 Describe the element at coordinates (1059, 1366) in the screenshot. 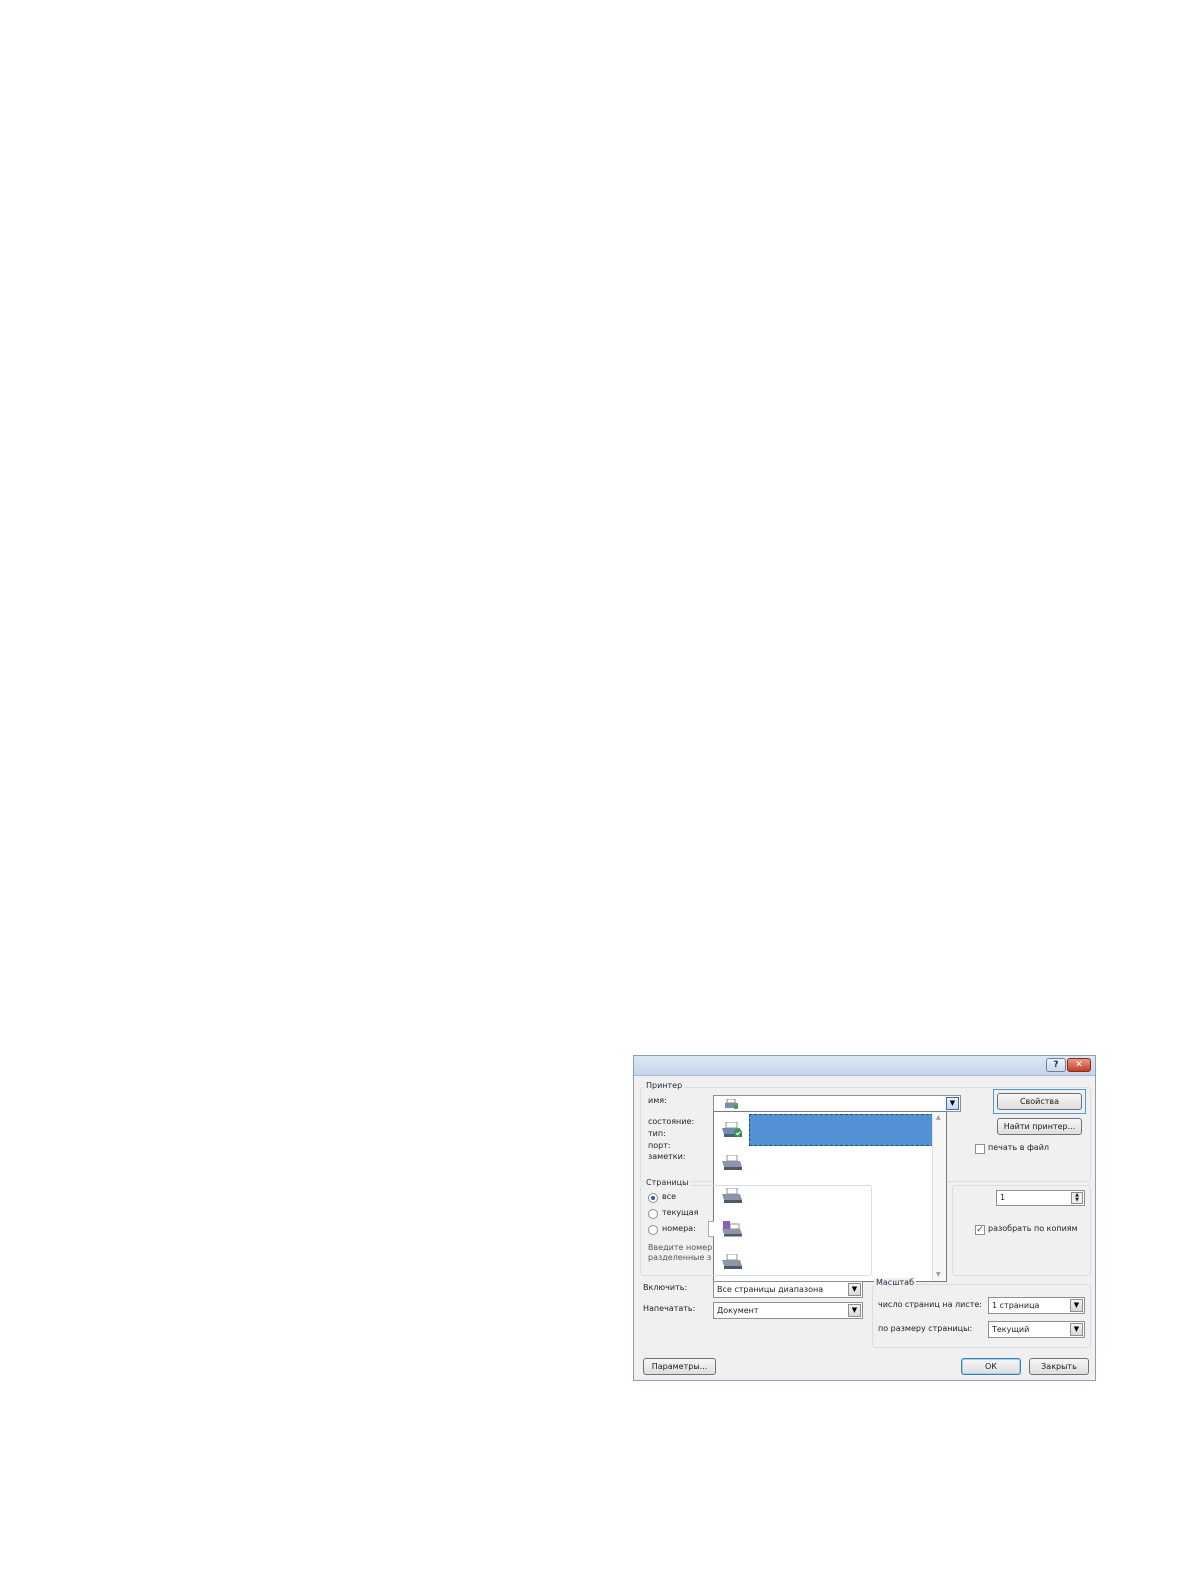

I see `close-button: Закрыть` at that location.